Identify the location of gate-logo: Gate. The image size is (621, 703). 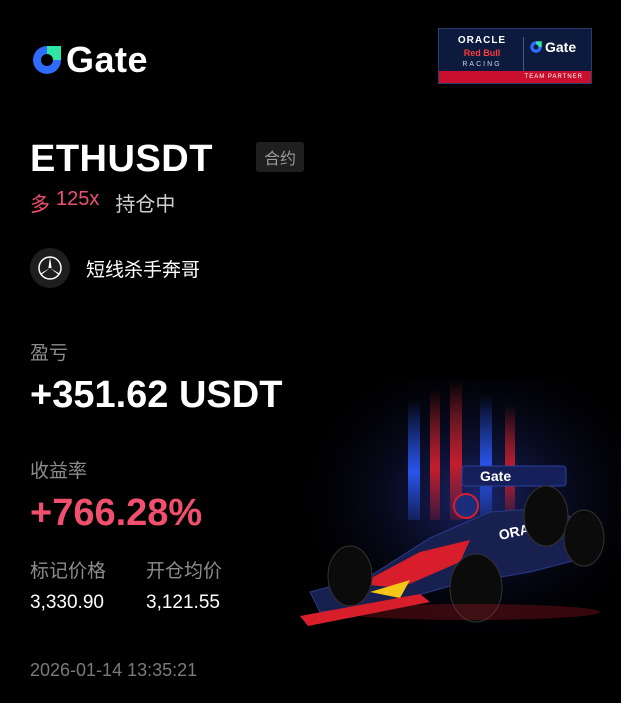
(89, 60).